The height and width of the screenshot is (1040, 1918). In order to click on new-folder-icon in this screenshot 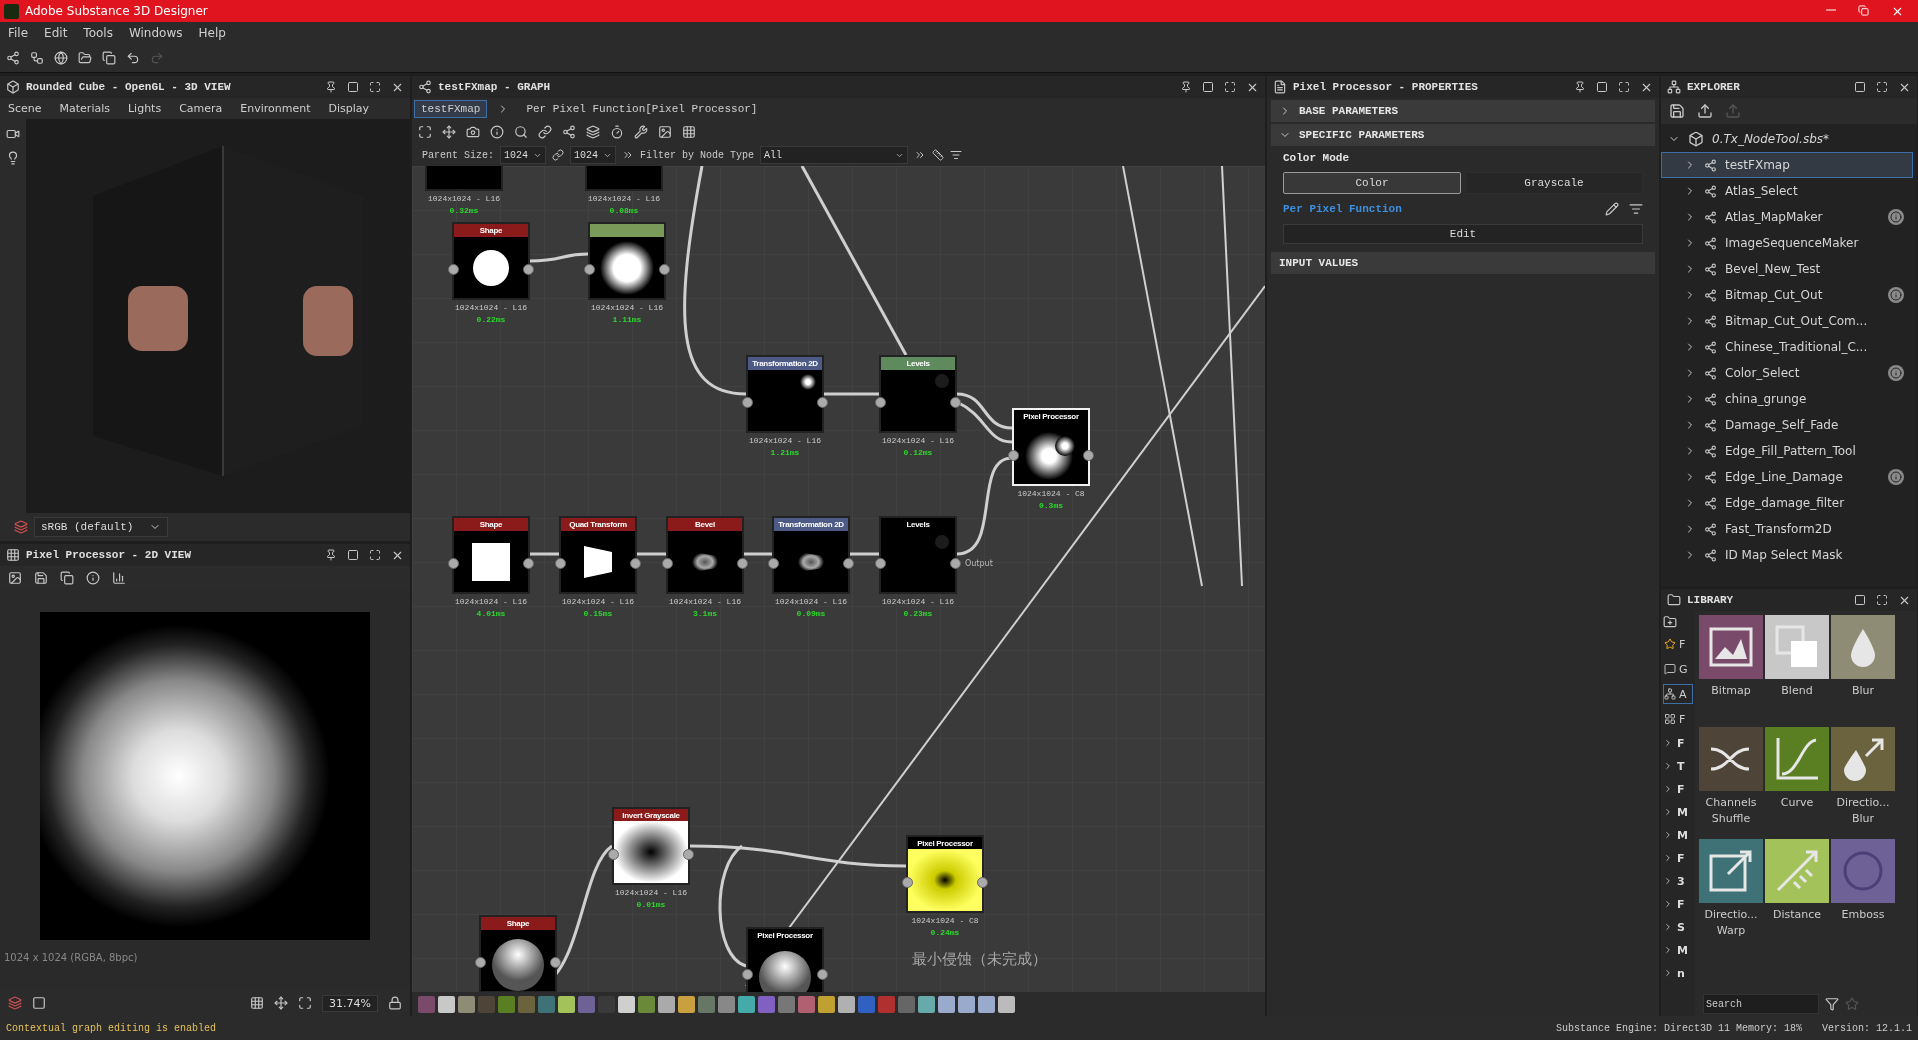, I will do `click(1670, 622)`.